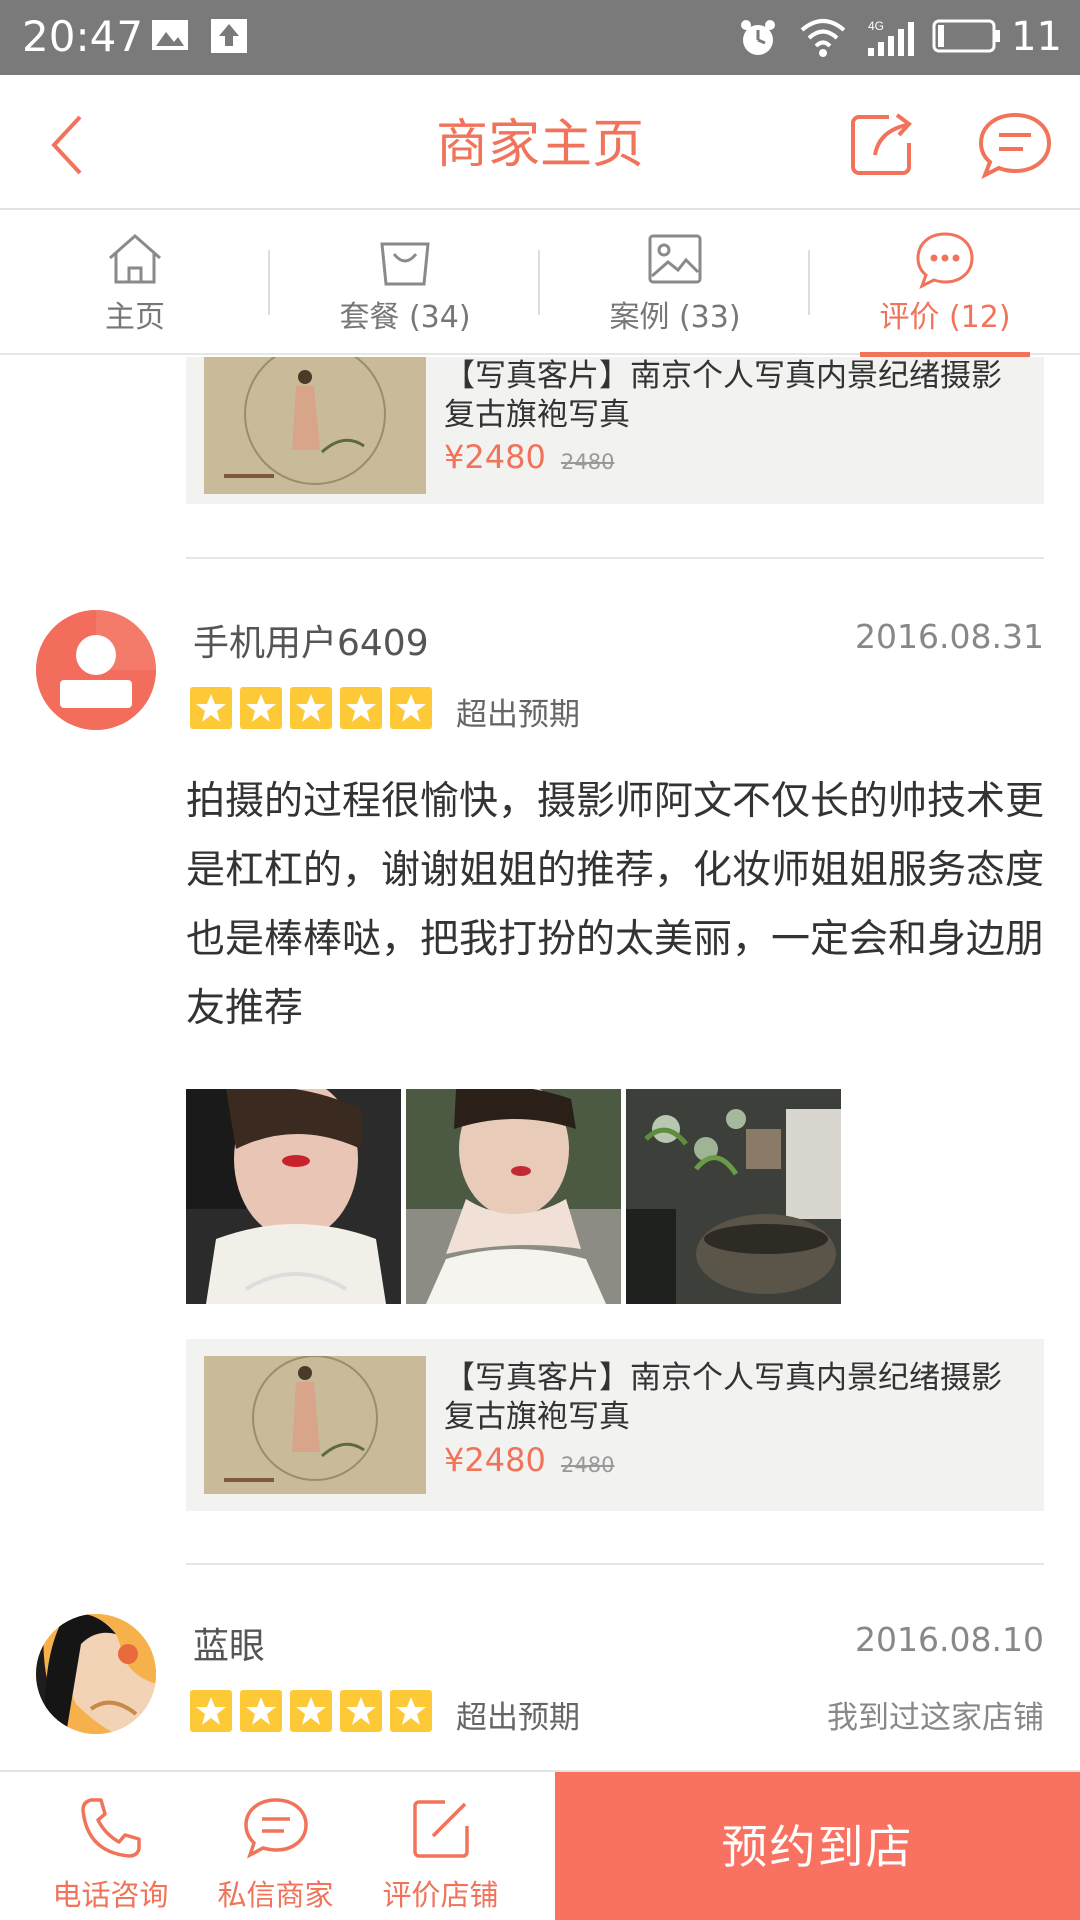 The width and height of the screenshot is (1080, 1920). I want to click on bottom-action-bar: 电话咨询 私信商家 评价店铺 预约到店, so click(540, 1845).